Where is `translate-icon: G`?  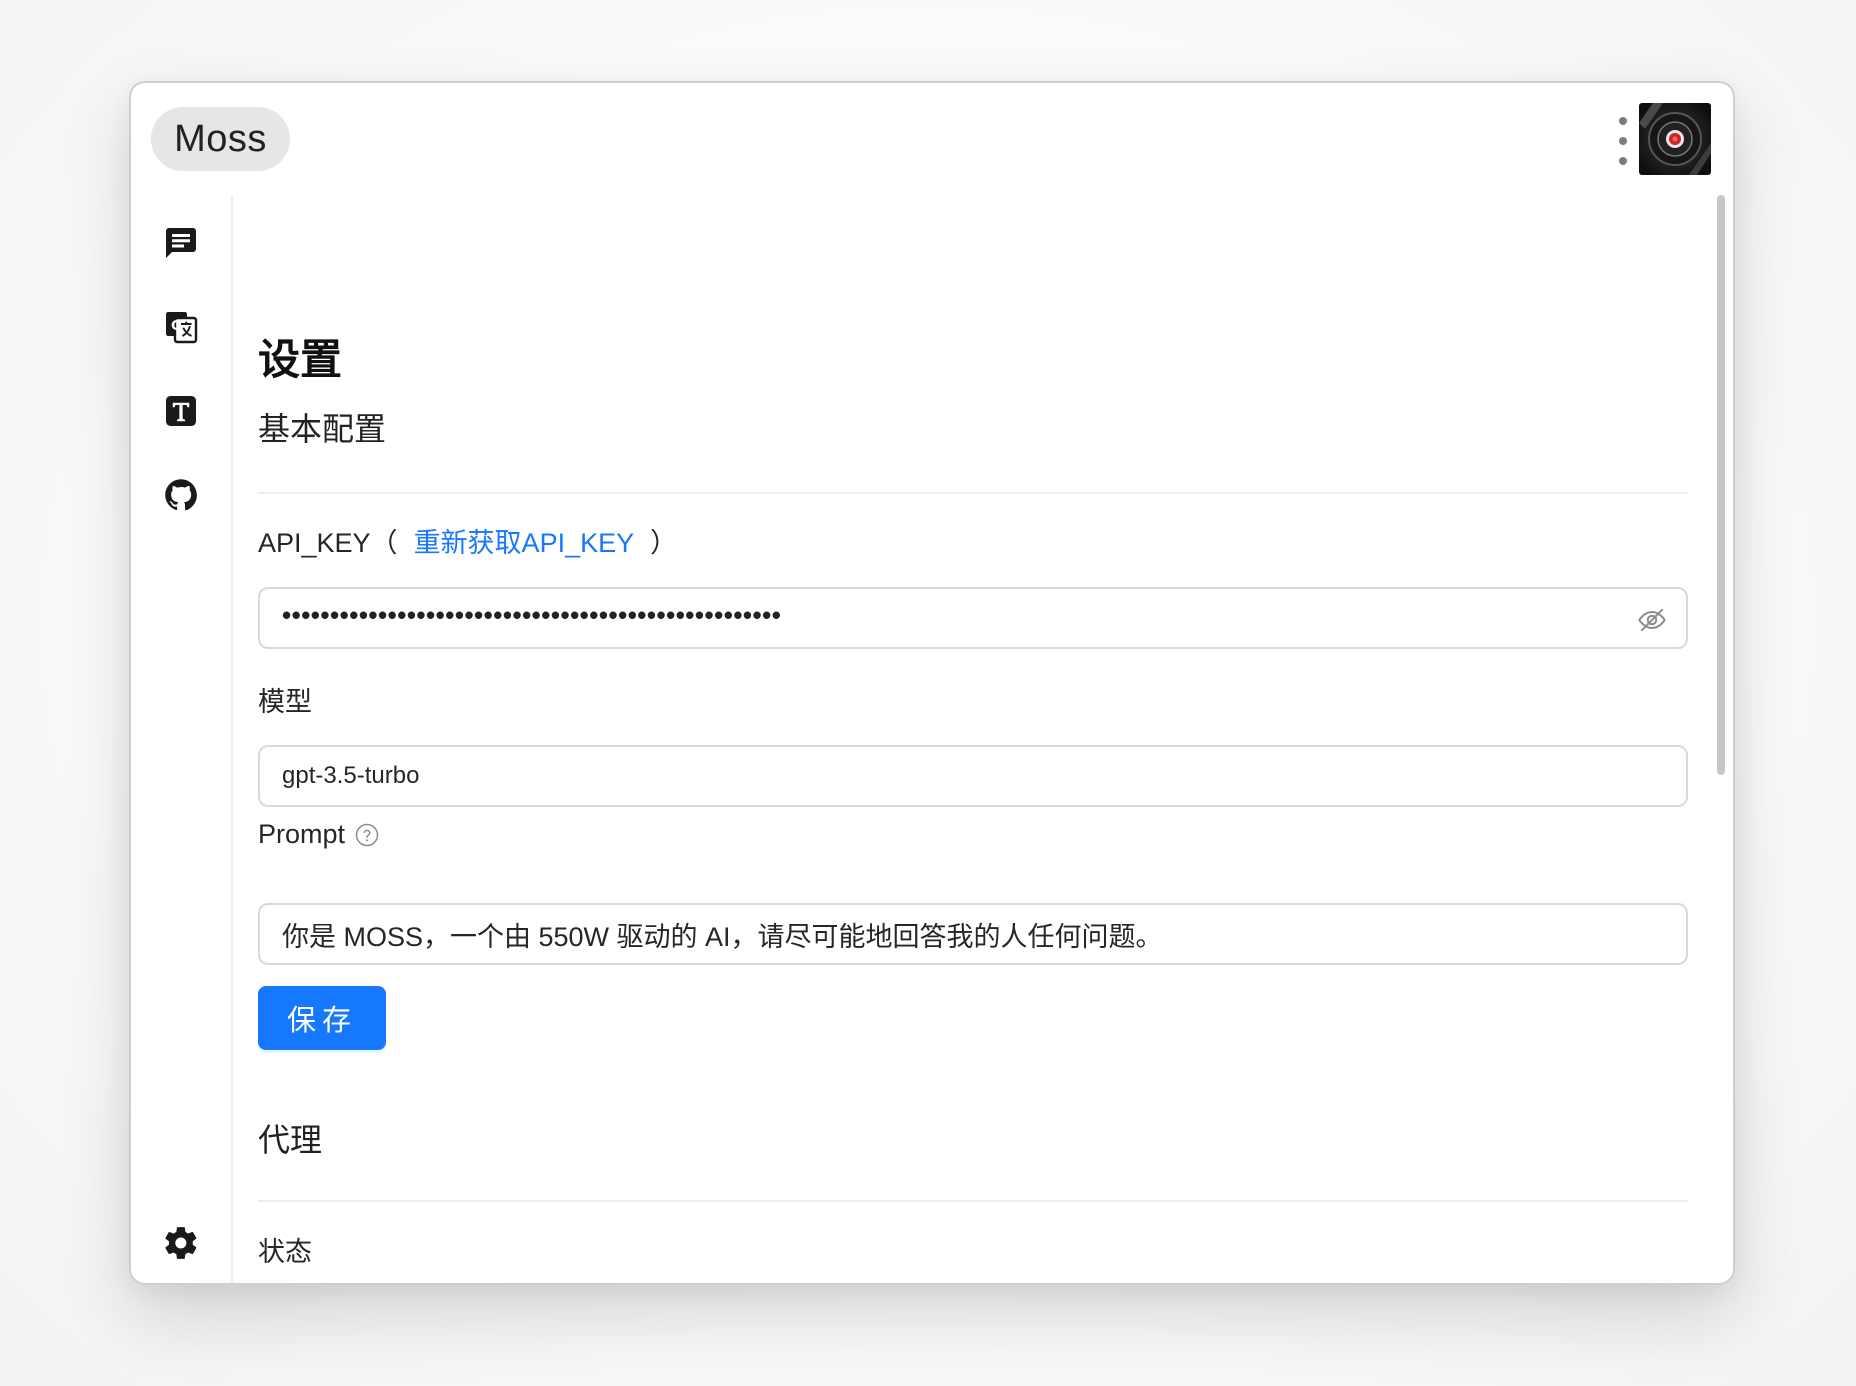 translate-icon: G is located at coordinates (182, 328).